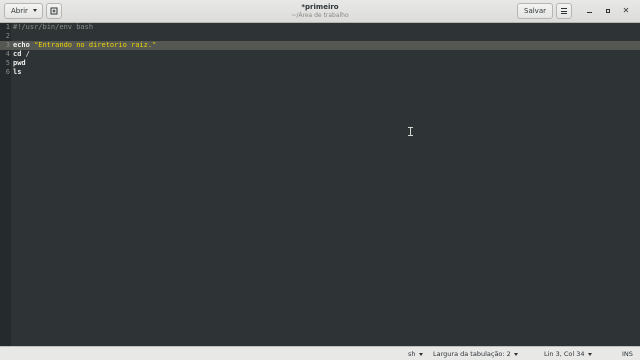  Describe the element at coordinates (412, 354) in the screenshot. I see `language-label: sh` at that location.